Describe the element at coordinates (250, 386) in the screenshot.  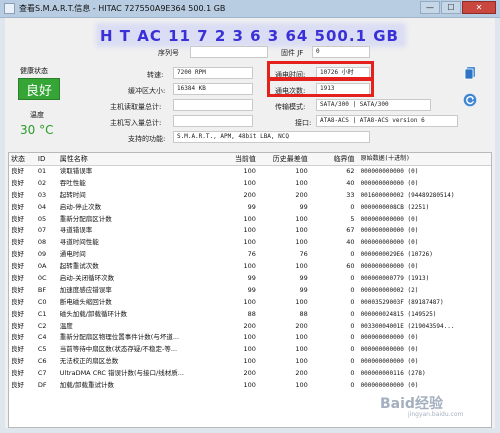
I see `table-row: 良好 DF 加载/卸载重试计数 100 100 0 000000000000 (0)` at that location.